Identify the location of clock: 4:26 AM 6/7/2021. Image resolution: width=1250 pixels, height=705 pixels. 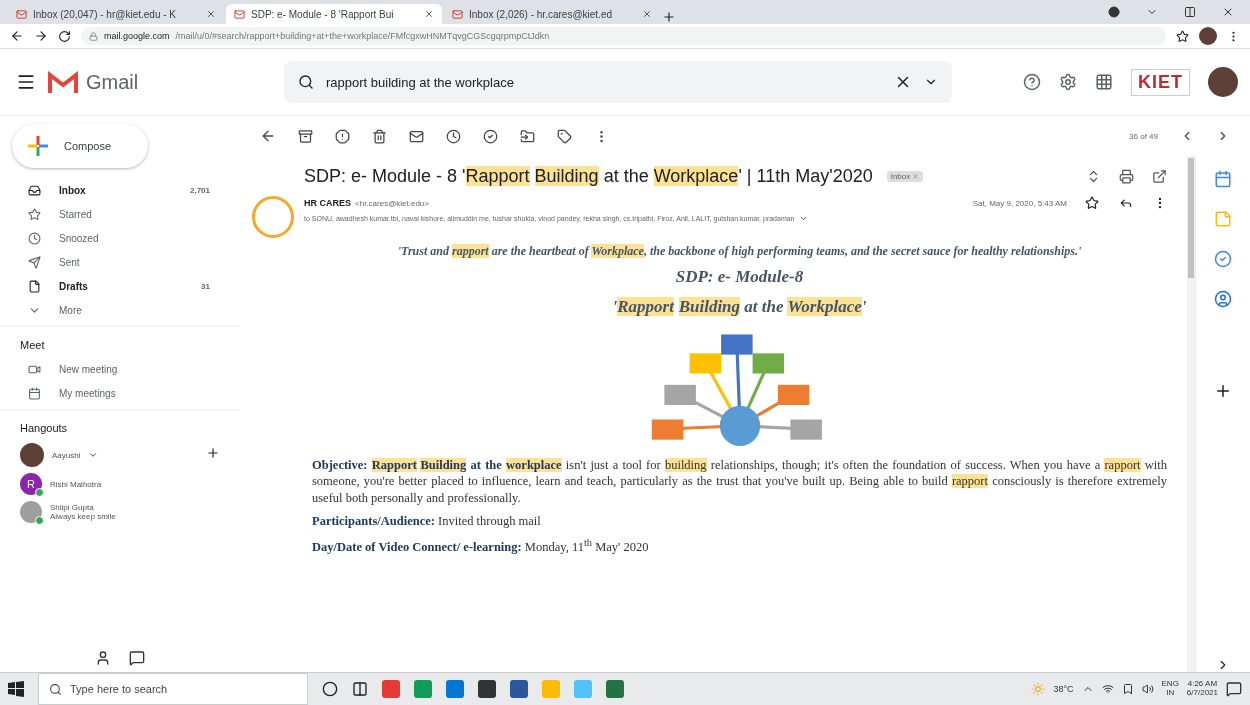
(1202, 689).